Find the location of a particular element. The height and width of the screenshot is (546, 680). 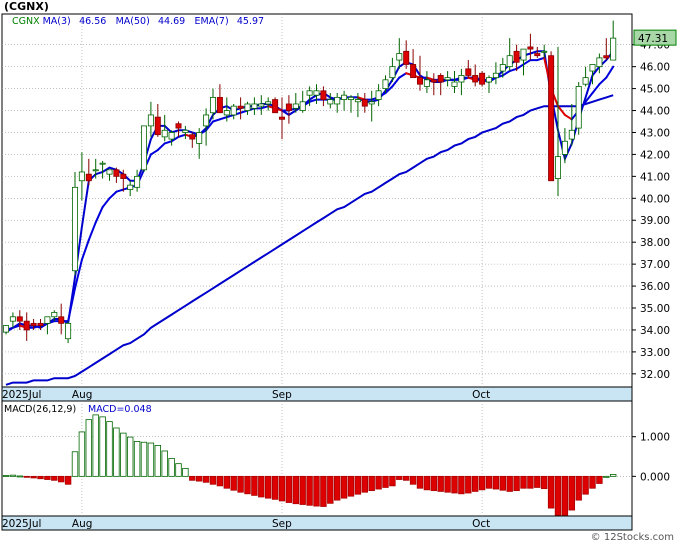

price-legend-item: EMA(7) is located at coordinates (212, 21).